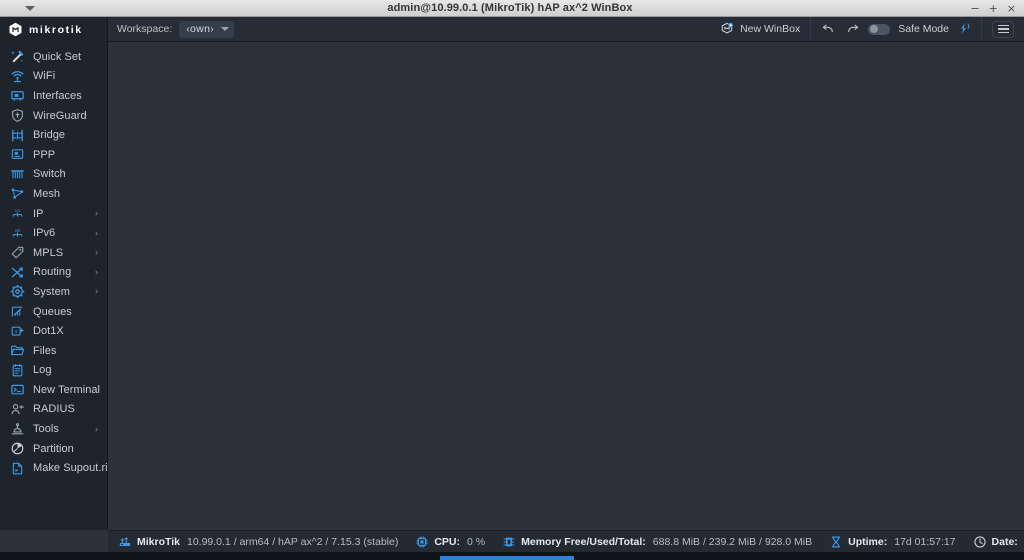 This screenshot has height=560, width=1024. I want to click on workspace-select: ‹own›, so click(207, 29).